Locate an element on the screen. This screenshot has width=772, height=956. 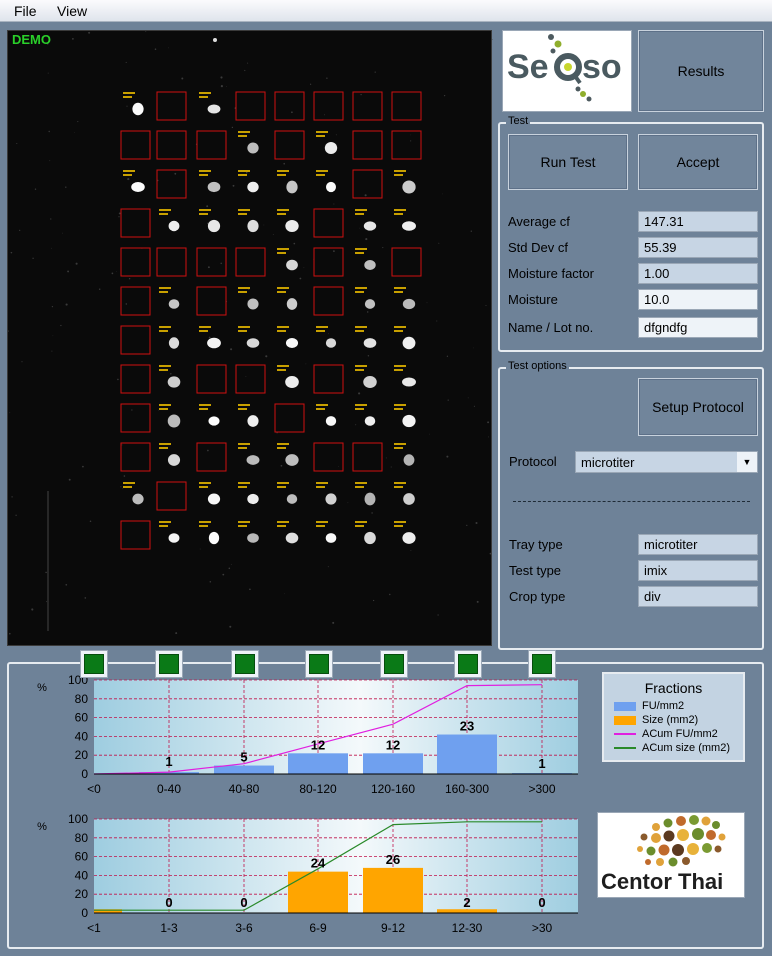
protocol-select: microtiter ▼ is located at coordinates (666, 462).